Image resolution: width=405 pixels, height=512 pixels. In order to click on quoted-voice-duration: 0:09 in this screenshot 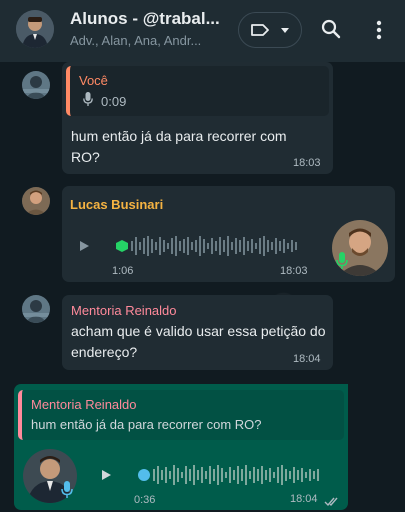, I will do `click(114, 101)`.